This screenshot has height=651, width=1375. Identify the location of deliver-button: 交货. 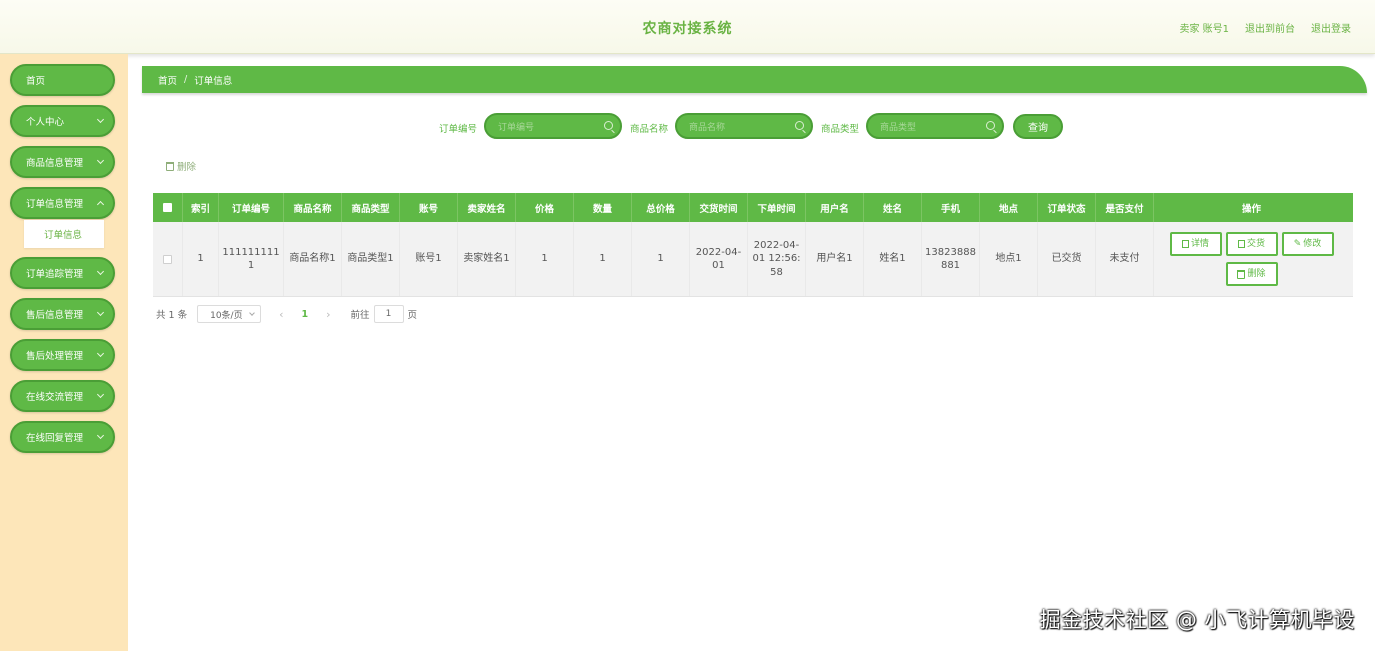
(1251, 244).